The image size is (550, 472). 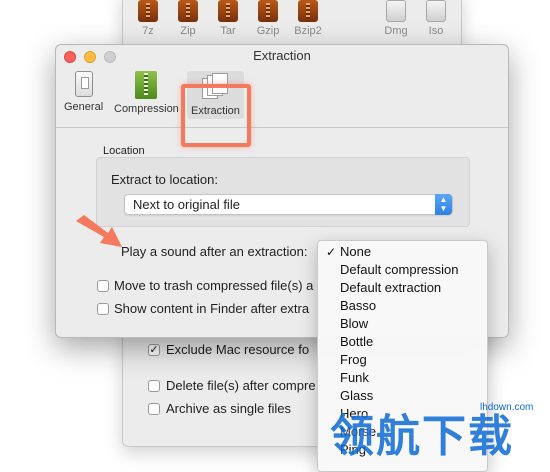 I want to click on window-title: Extraction, so click(x=282, y=55).